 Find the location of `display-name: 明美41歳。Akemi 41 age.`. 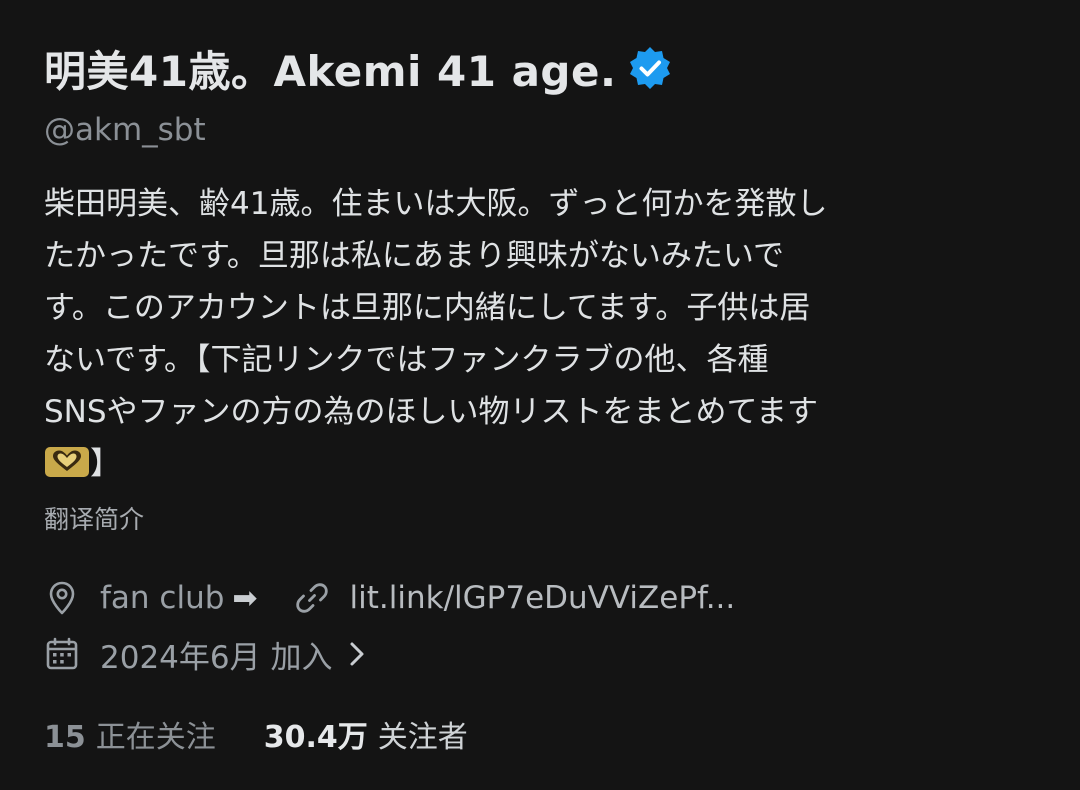

display-name: 明美41歳。Akemi 41 age. is located at coordinates (330, 71).